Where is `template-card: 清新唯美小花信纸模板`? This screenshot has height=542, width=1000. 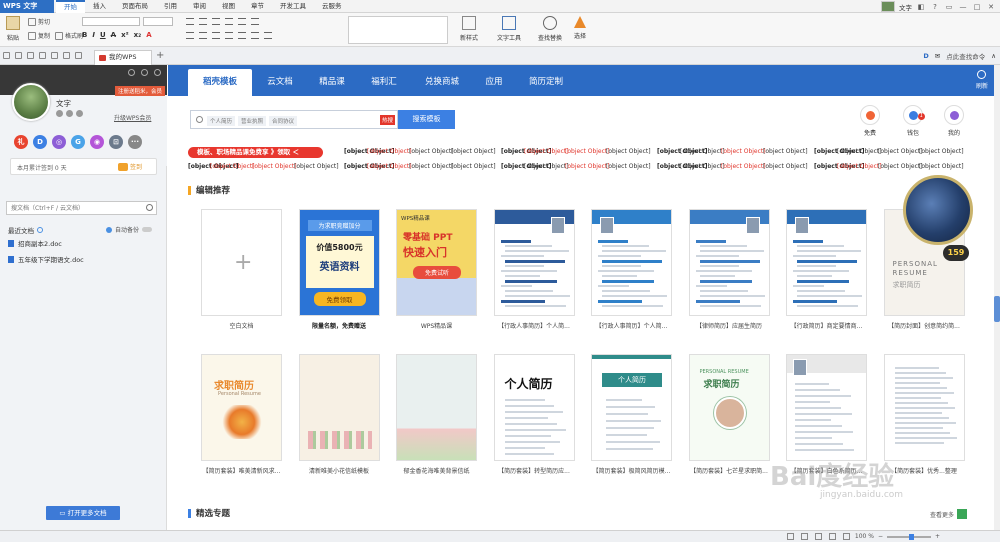 template-card: 清新唯美小花信纸模板 is located at coordinates (339, 414).